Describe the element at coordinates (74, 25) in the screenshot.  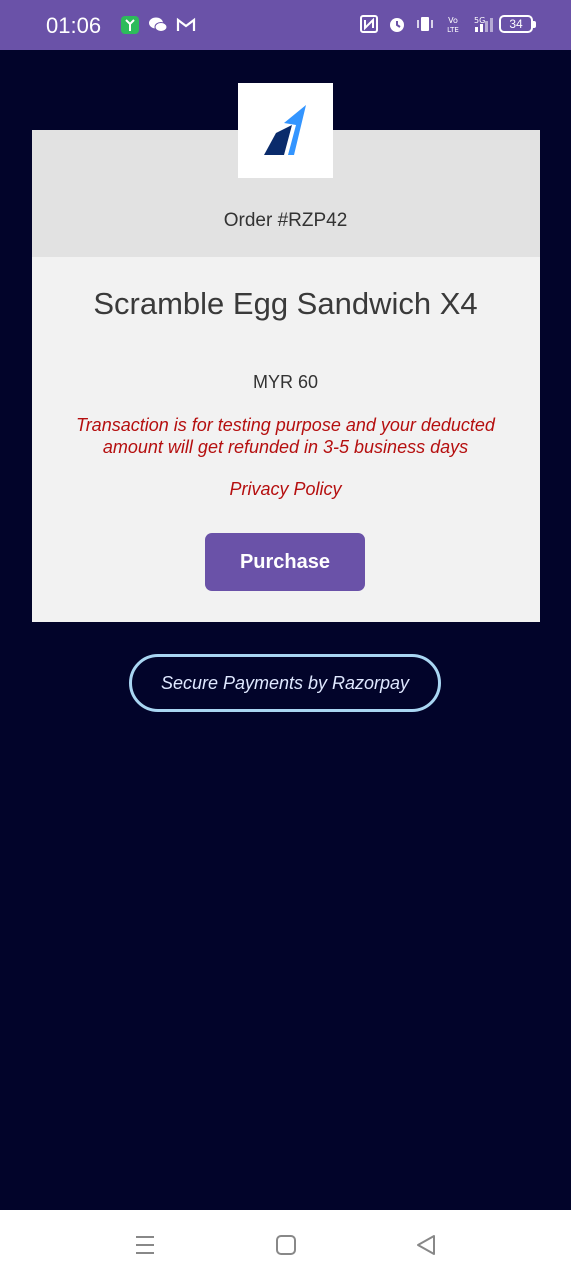
I see `status-time: 01:06` at that location.